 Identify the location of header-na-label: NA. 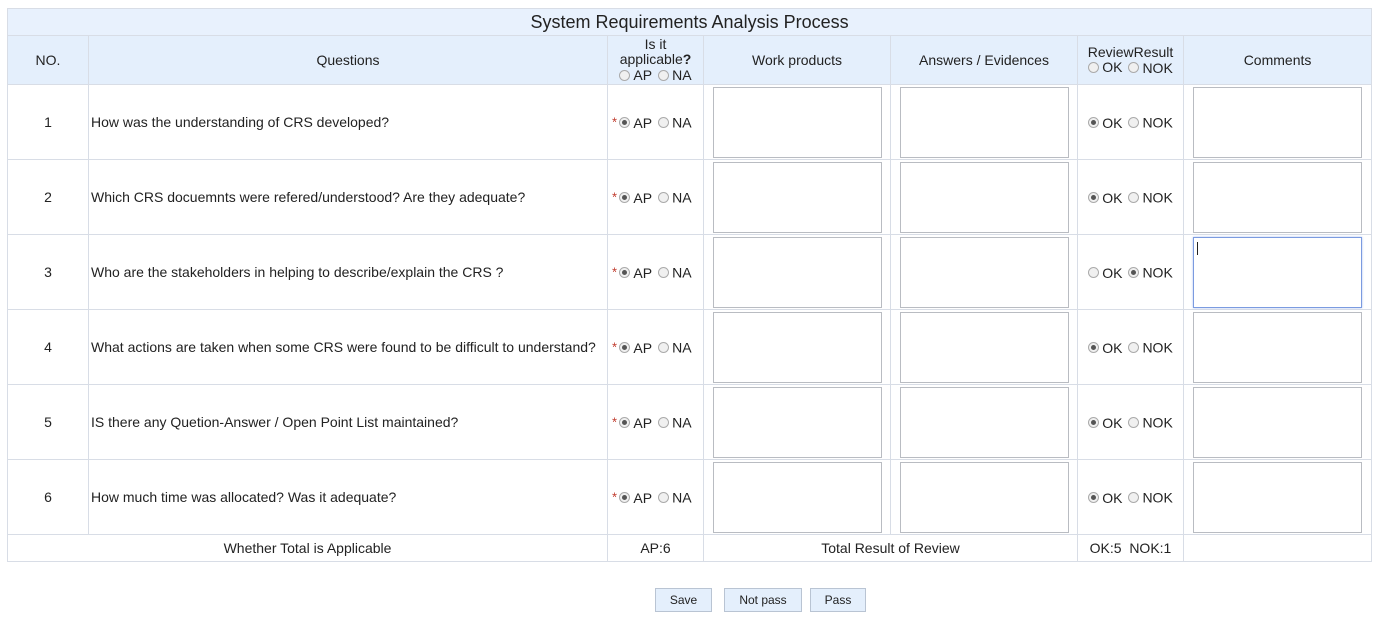
(682, 75).